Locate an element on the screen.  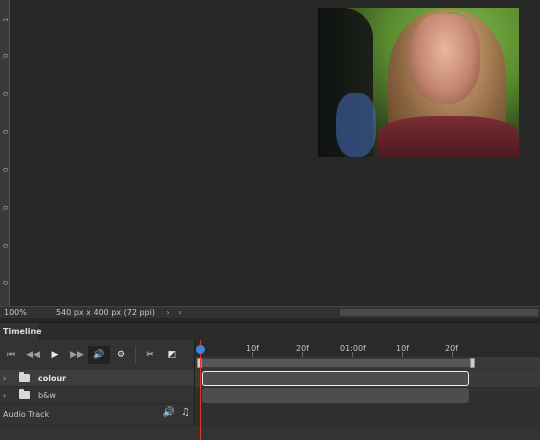
document-info: 540 px x 400 px (72 ppi) is located at coordinates (105, 312).